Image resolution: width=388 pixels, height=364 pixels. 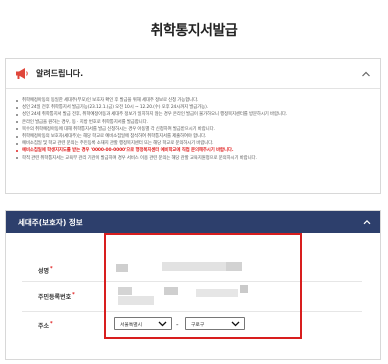 What do you see at coordinates (198, 326) in the screenshot?
I see `sigungu-selected-value: 구로구` at bounding box center [198, 326].